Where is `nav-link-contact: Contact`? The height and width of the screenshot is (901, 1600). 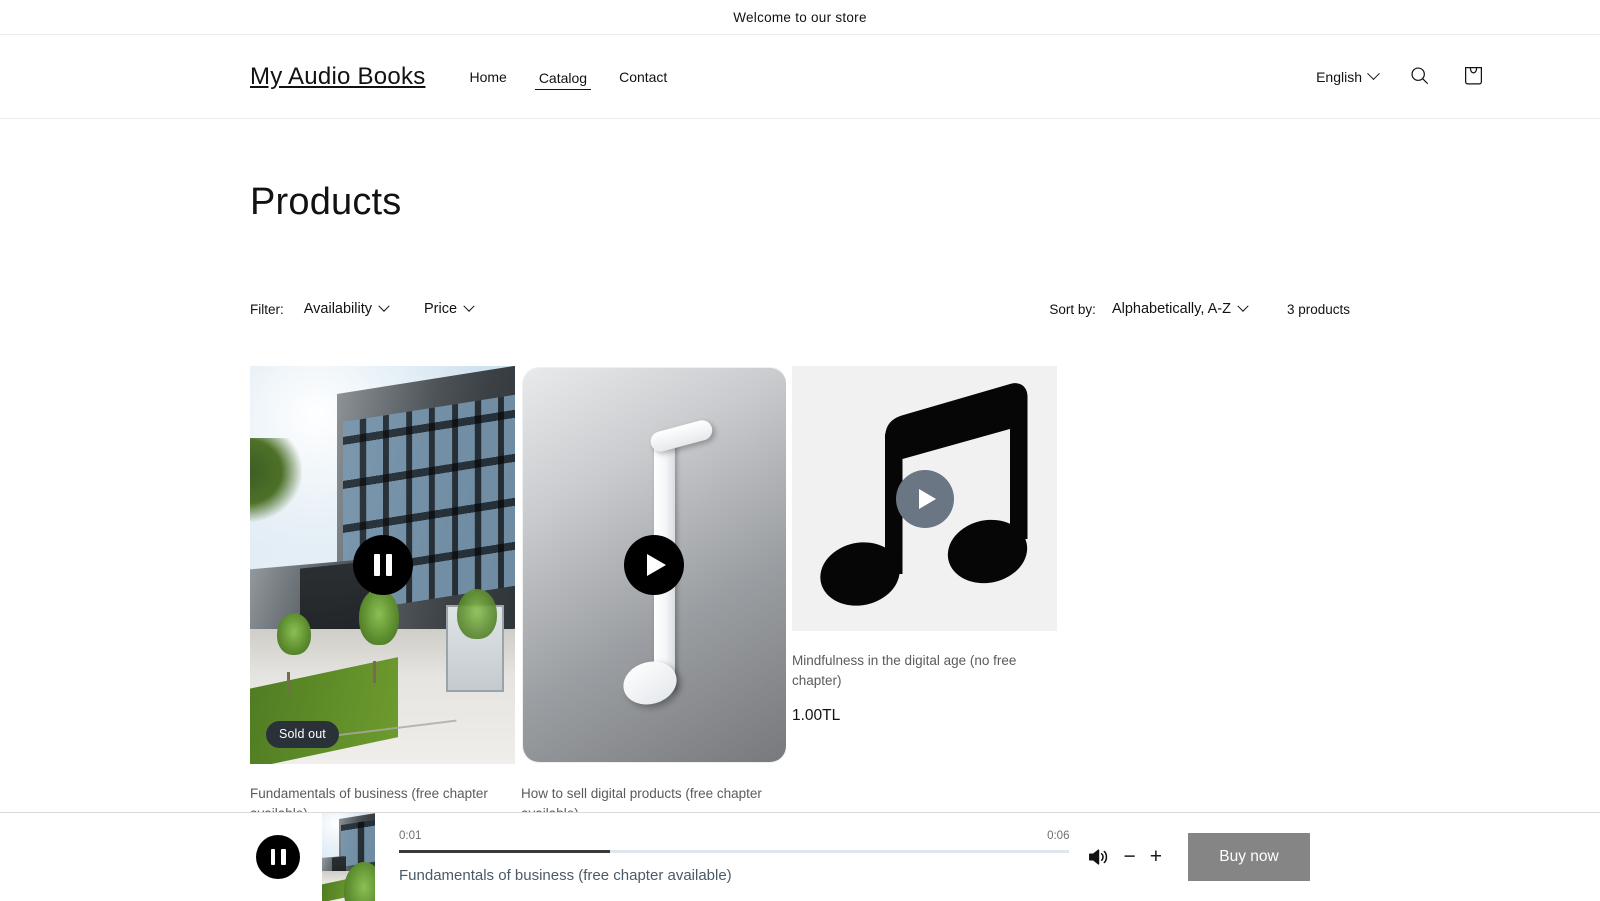
nav-link-contact: Contact is located at coordinates (643, 77).